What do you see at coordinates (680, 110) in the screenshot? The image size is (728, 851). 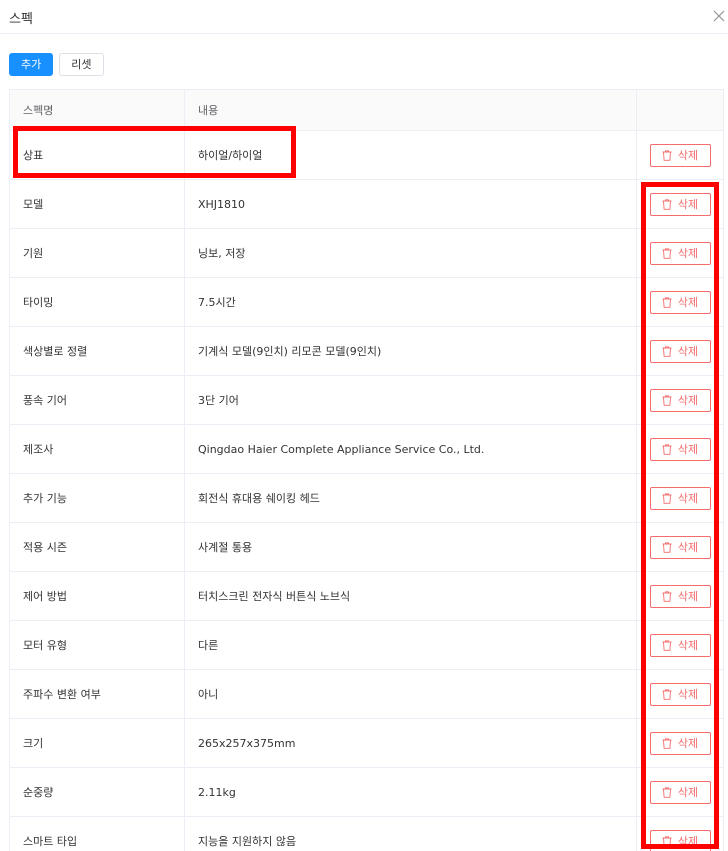 I see `column-header-actions` at bounding box center [680, 110].